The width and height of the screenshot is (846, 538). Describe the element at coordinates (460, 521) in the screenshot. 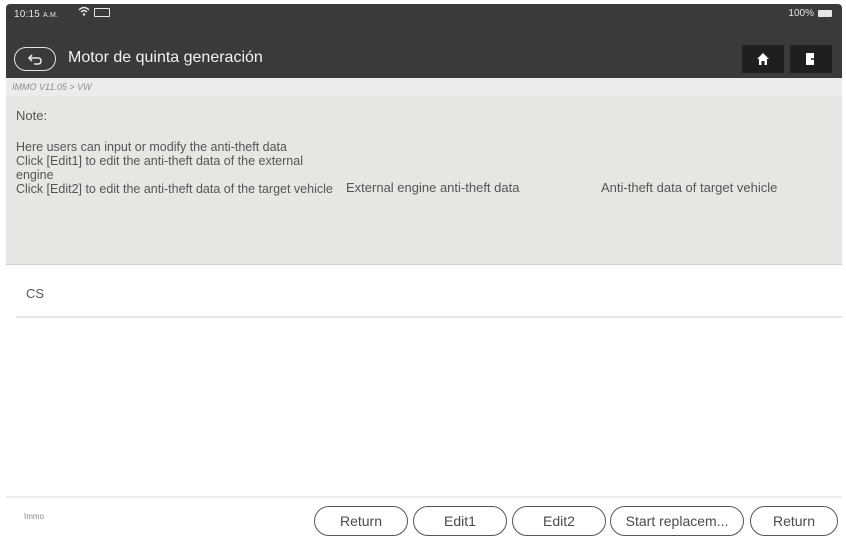

I see `edit1-button: Edit1` at that location.